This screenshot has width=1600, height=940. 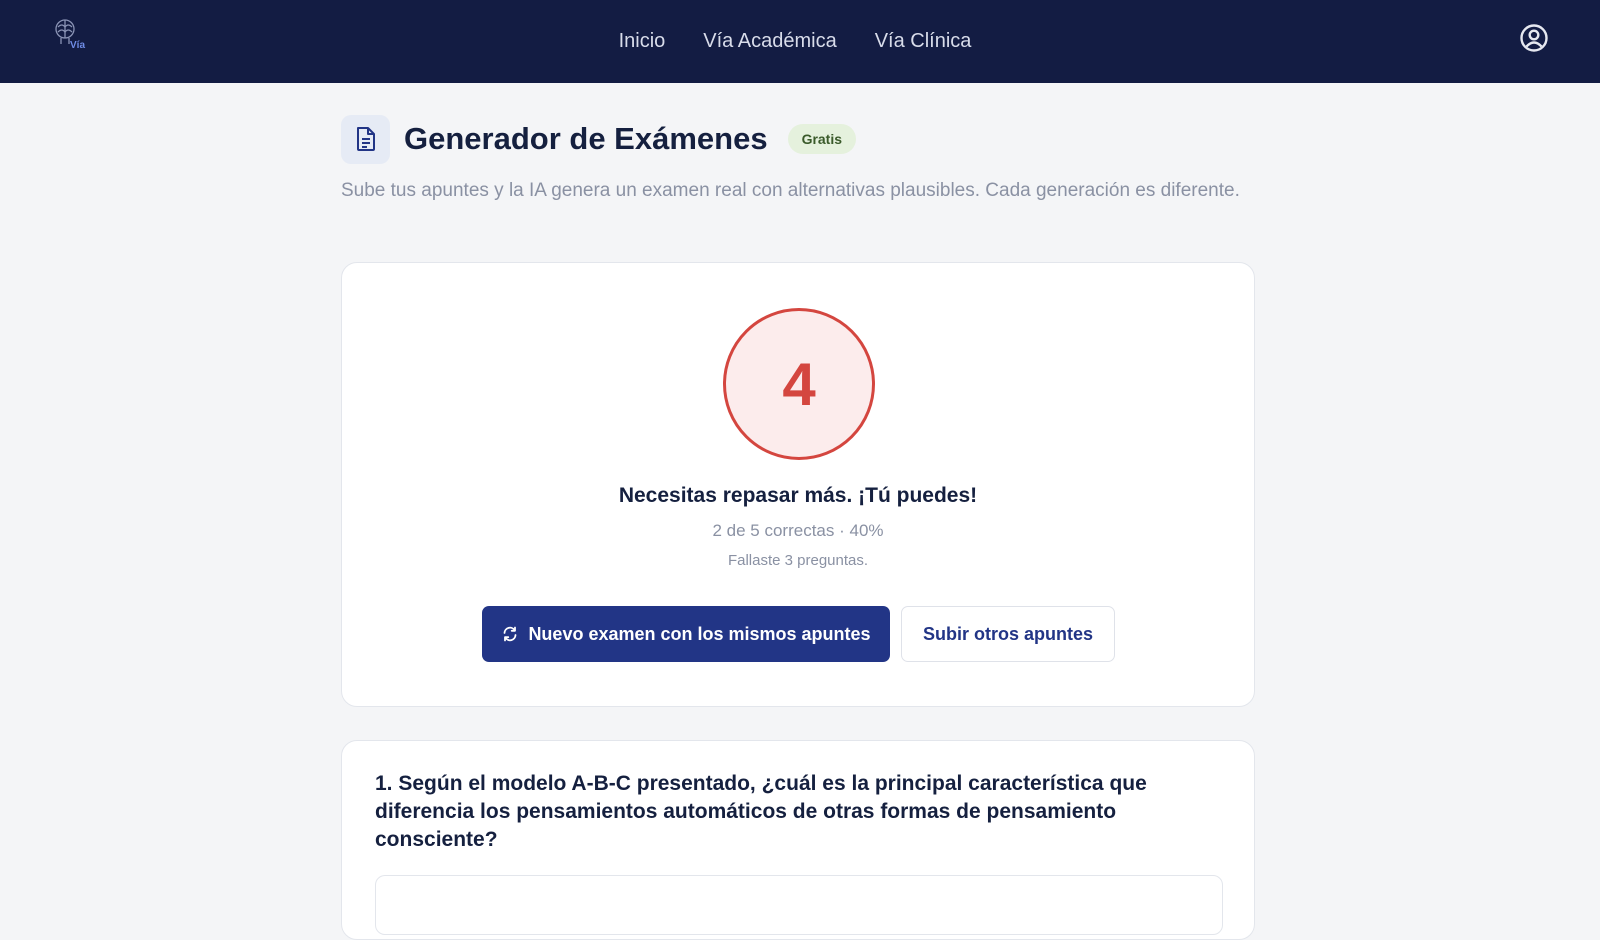 I want to click on result-stats: 2 de 5 correctas · 40%, so click(x=798, y=530).